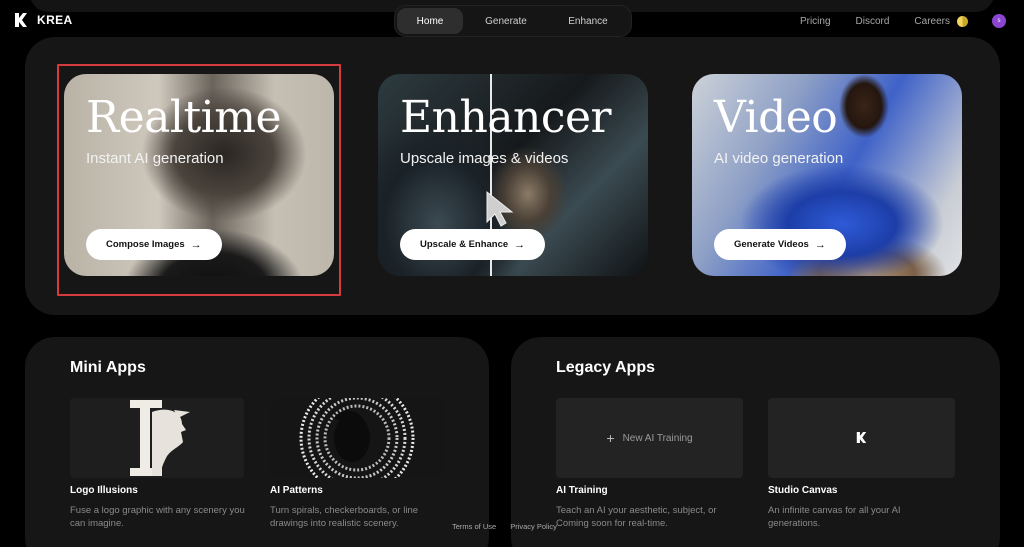 Image resolution: width=1024 pixels, height=547 pixels. I want to click on video-title: Video, so click(776, 117).